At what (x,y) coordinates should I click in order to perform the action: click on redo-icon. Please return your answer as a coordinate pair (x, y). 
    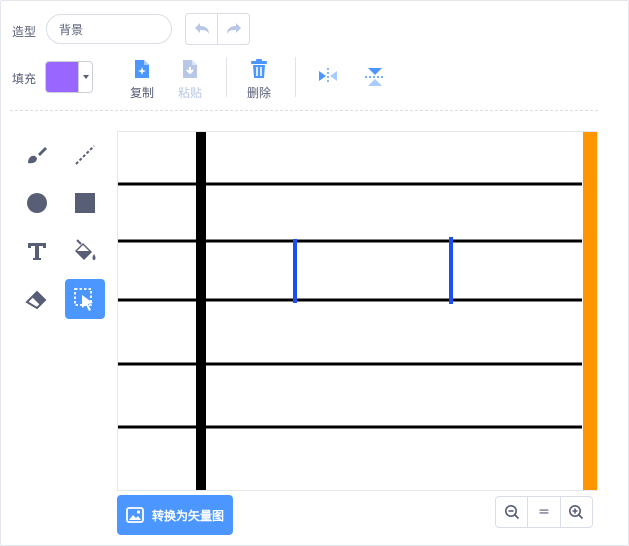
    Looking at the image, I should click on (233, 28).